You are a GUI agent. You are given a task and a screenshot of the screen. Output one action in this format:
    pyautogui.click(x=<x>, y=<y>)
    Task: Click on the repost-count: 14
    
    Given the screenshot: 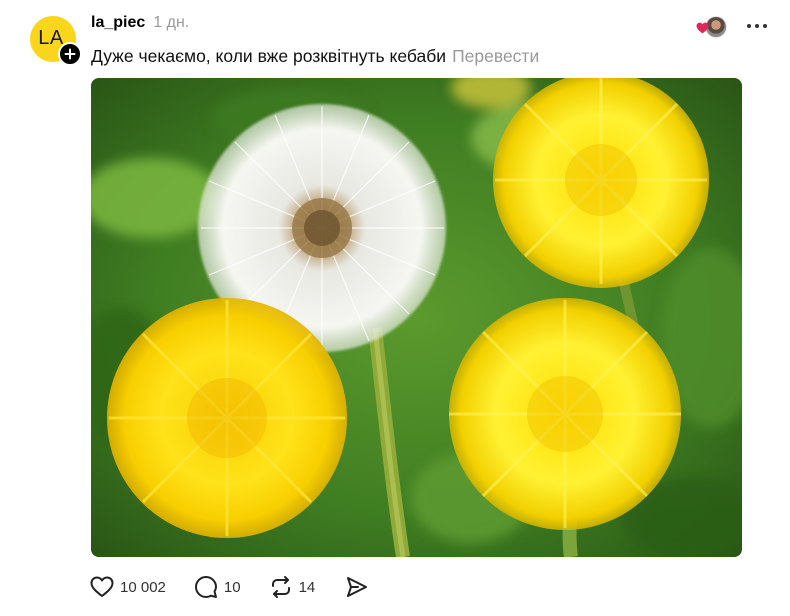 What is the action you would take?
    pyautogui.click(x=307, y=587)
    